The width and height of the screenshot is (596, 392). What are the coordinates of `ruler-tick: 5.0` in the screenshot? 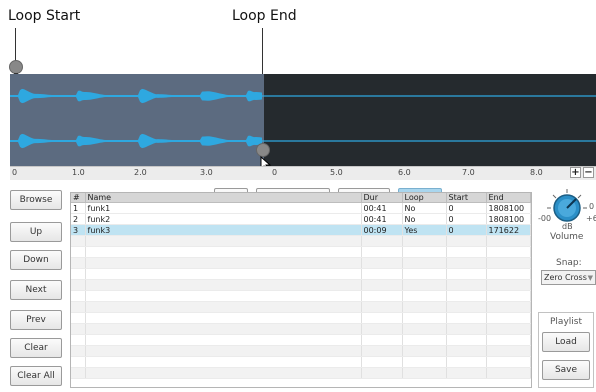 It's located at (336, 172).